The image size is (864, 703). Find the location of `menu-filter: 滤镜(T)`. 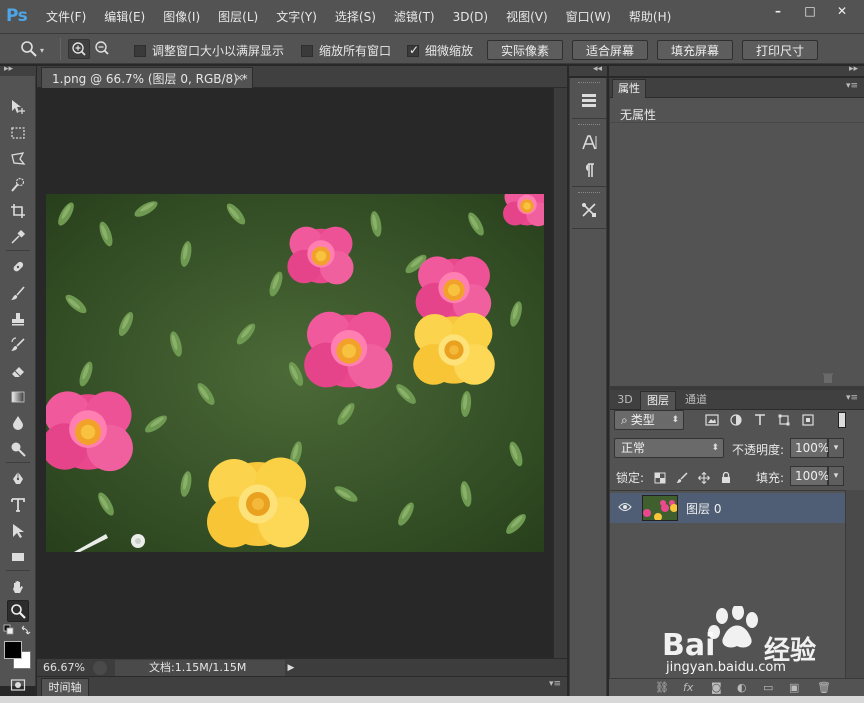

menu-filter: 滤镜(T) is located at coordinates (414, 17).